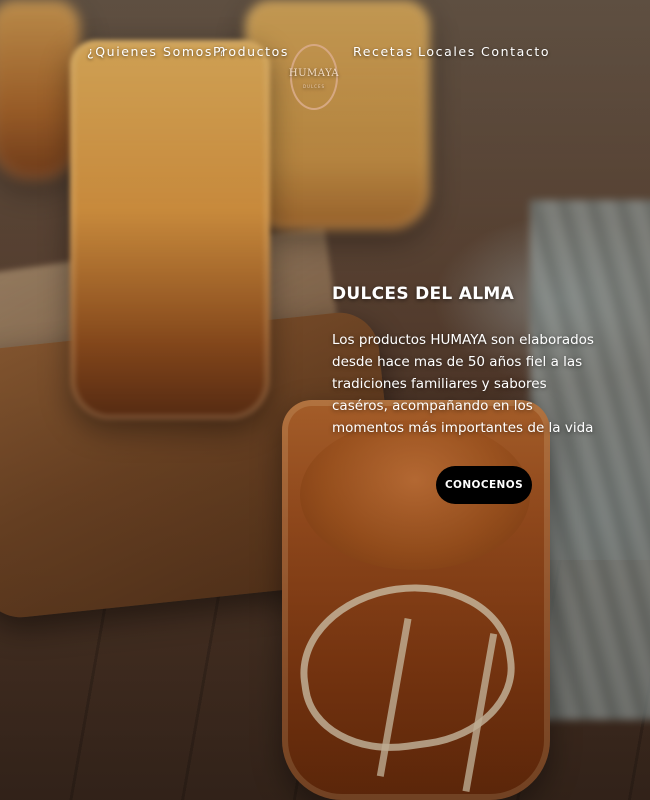  What do you see at coordinates (383, 51) in the screenshot?
I see `nav-link-recetas: Recetas` at bounding box center [383, 51].